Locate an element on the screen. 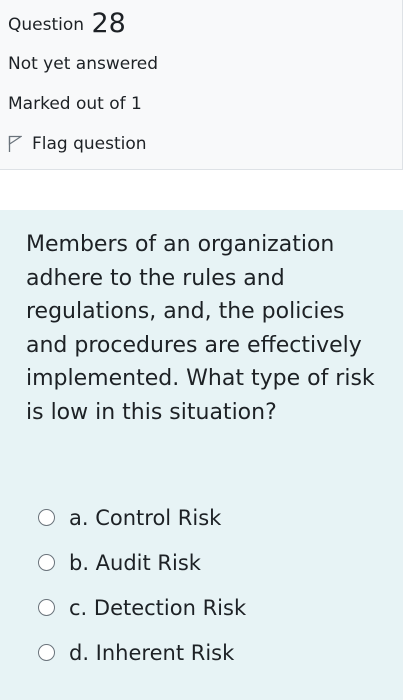  question-label: Question is located at coordinates (46, 25).